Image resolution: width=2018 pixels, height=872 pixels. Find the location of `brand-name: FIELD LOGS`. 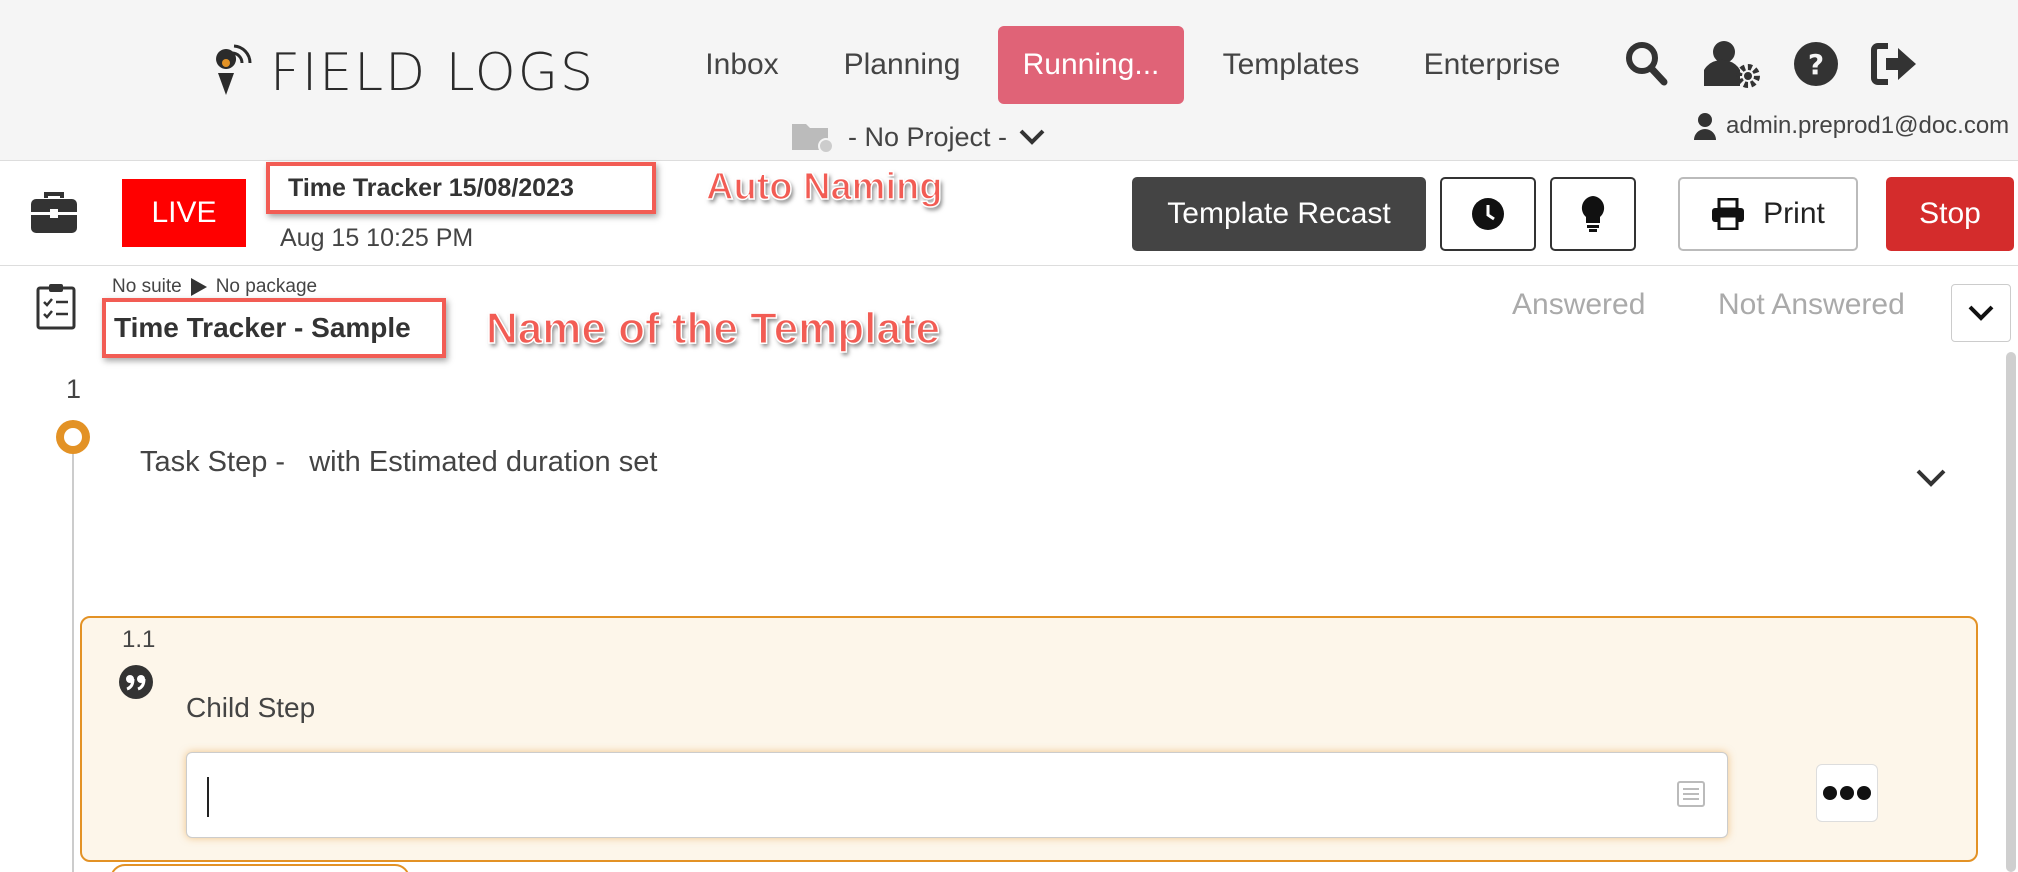

brand-name: FIELD LOGS is located at coordinates (432, 73).